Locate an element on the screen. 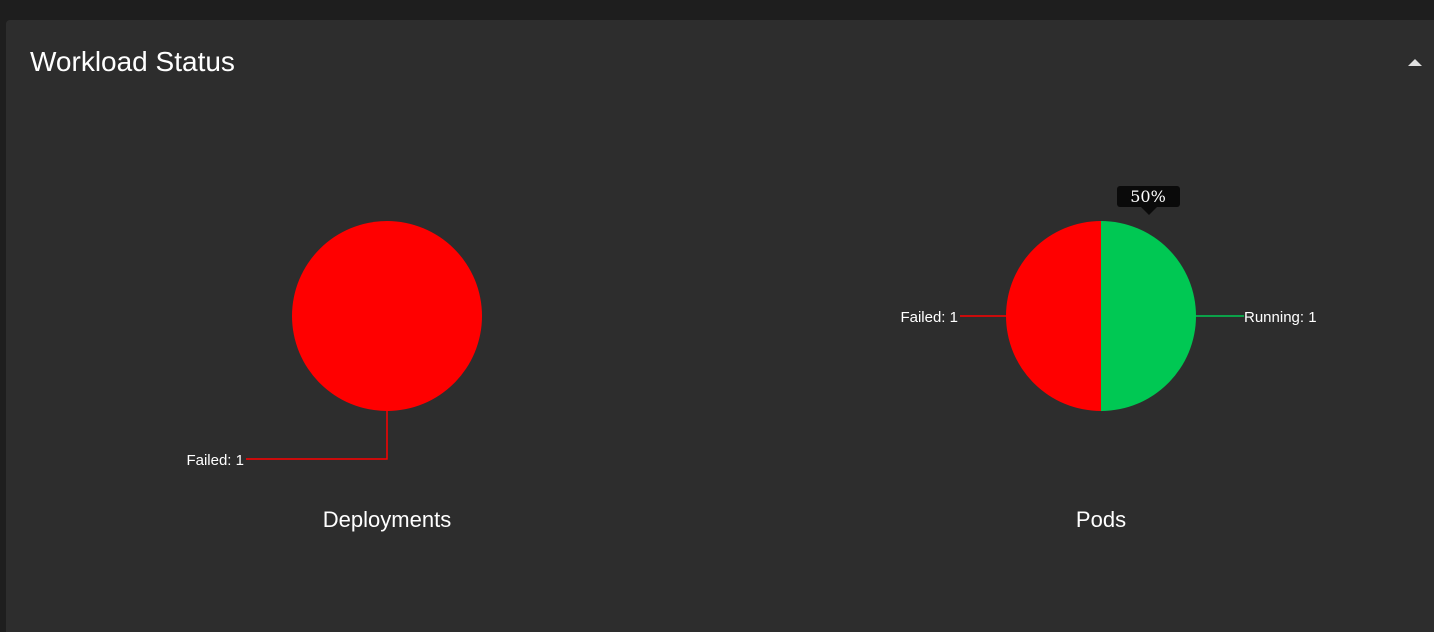 The height and width of the screenshot is (632, 1434). tooltip-text: 50% is located at coordinates (1148, 196).